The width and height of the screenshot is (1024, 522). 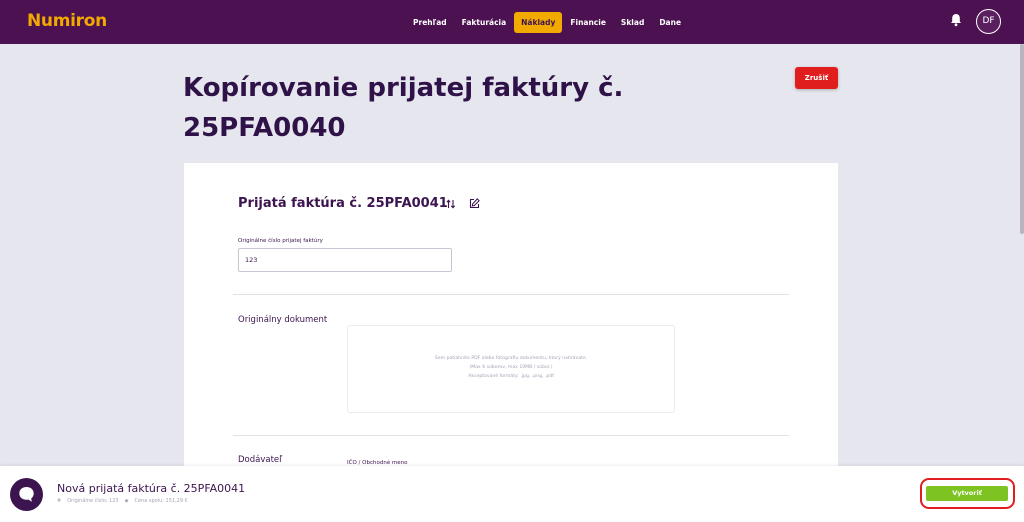 I want to click on original-number-input: 123, so click(x=345, y=260).